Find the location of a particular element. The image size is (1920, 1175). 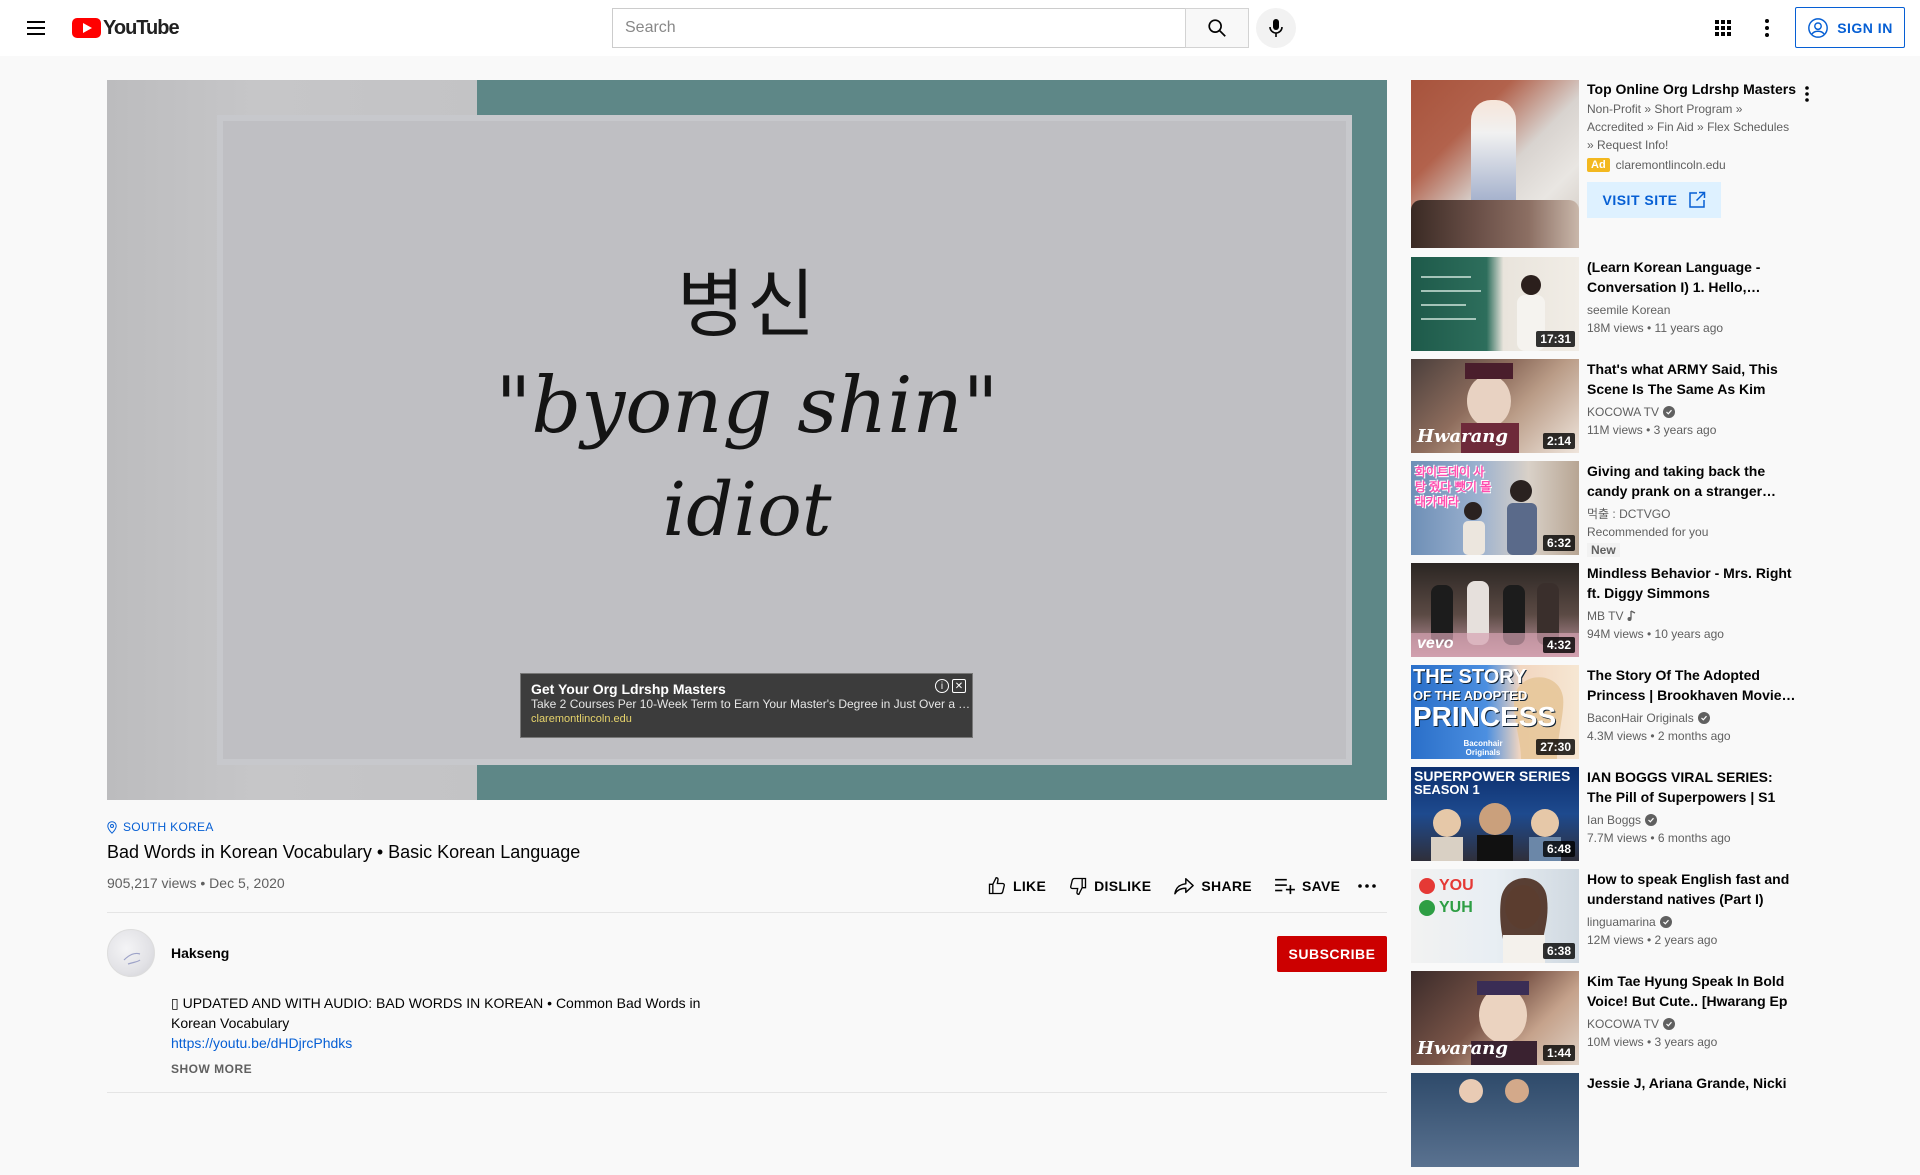

recommendation-thumbnail: YOU YUH 6:38 is located at coordinates (1495, 916).